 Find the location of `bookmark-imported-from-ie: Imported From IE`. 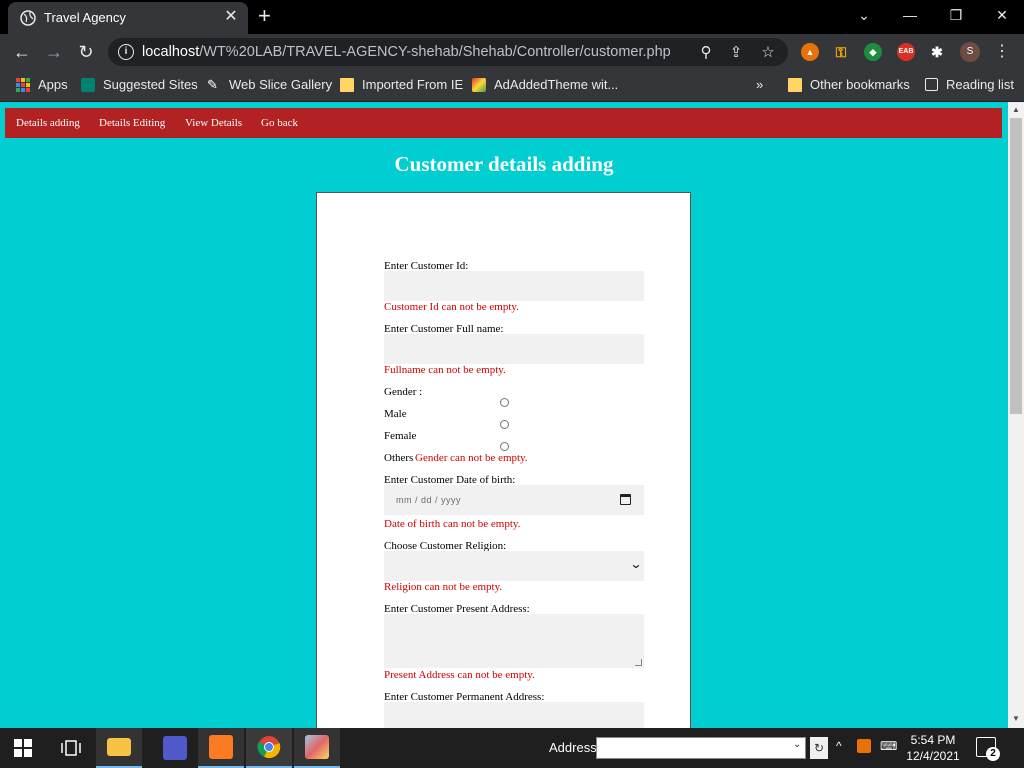

bookmark-imported-from-ie: Imported From IE is located at coordinates (401, 84).